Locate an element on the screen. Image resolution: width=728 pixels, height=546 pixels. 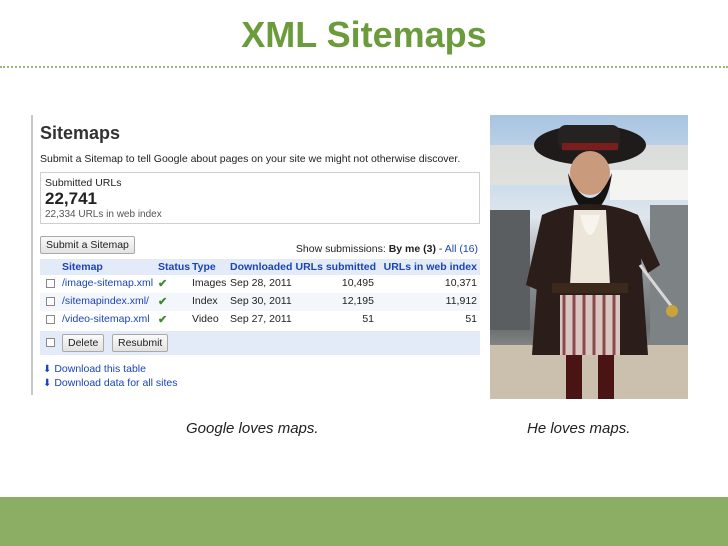
panel-edge is located at coordinates (32, 255).